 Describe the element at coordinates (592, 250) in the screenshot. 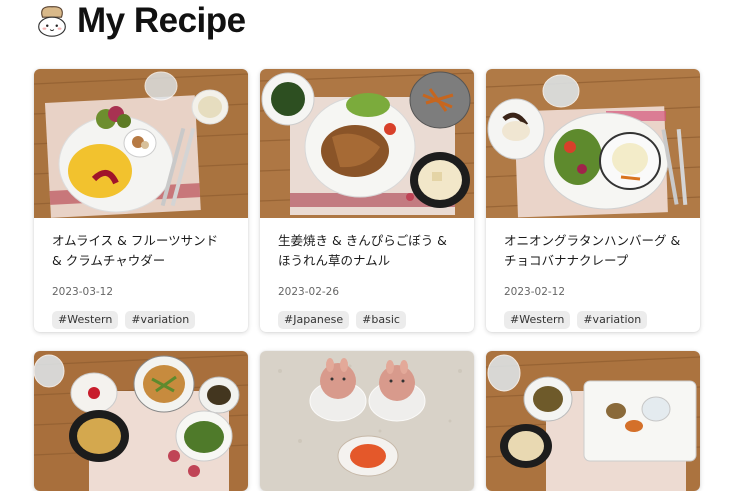

I see `recipe-title: オニオングラタンハンバーグ & チョコバナナクレープ` at that location.